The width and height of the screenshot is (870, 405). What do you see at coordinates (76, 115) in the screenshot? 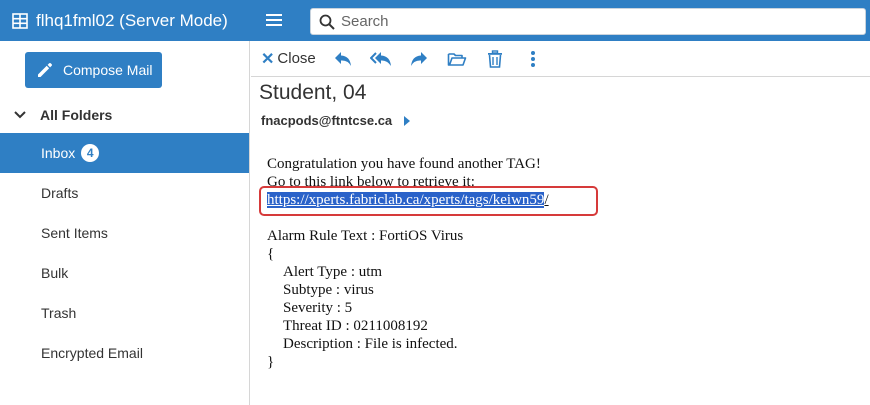
I see `all-folders-label: All Folders` at bounding box center [76, 115].